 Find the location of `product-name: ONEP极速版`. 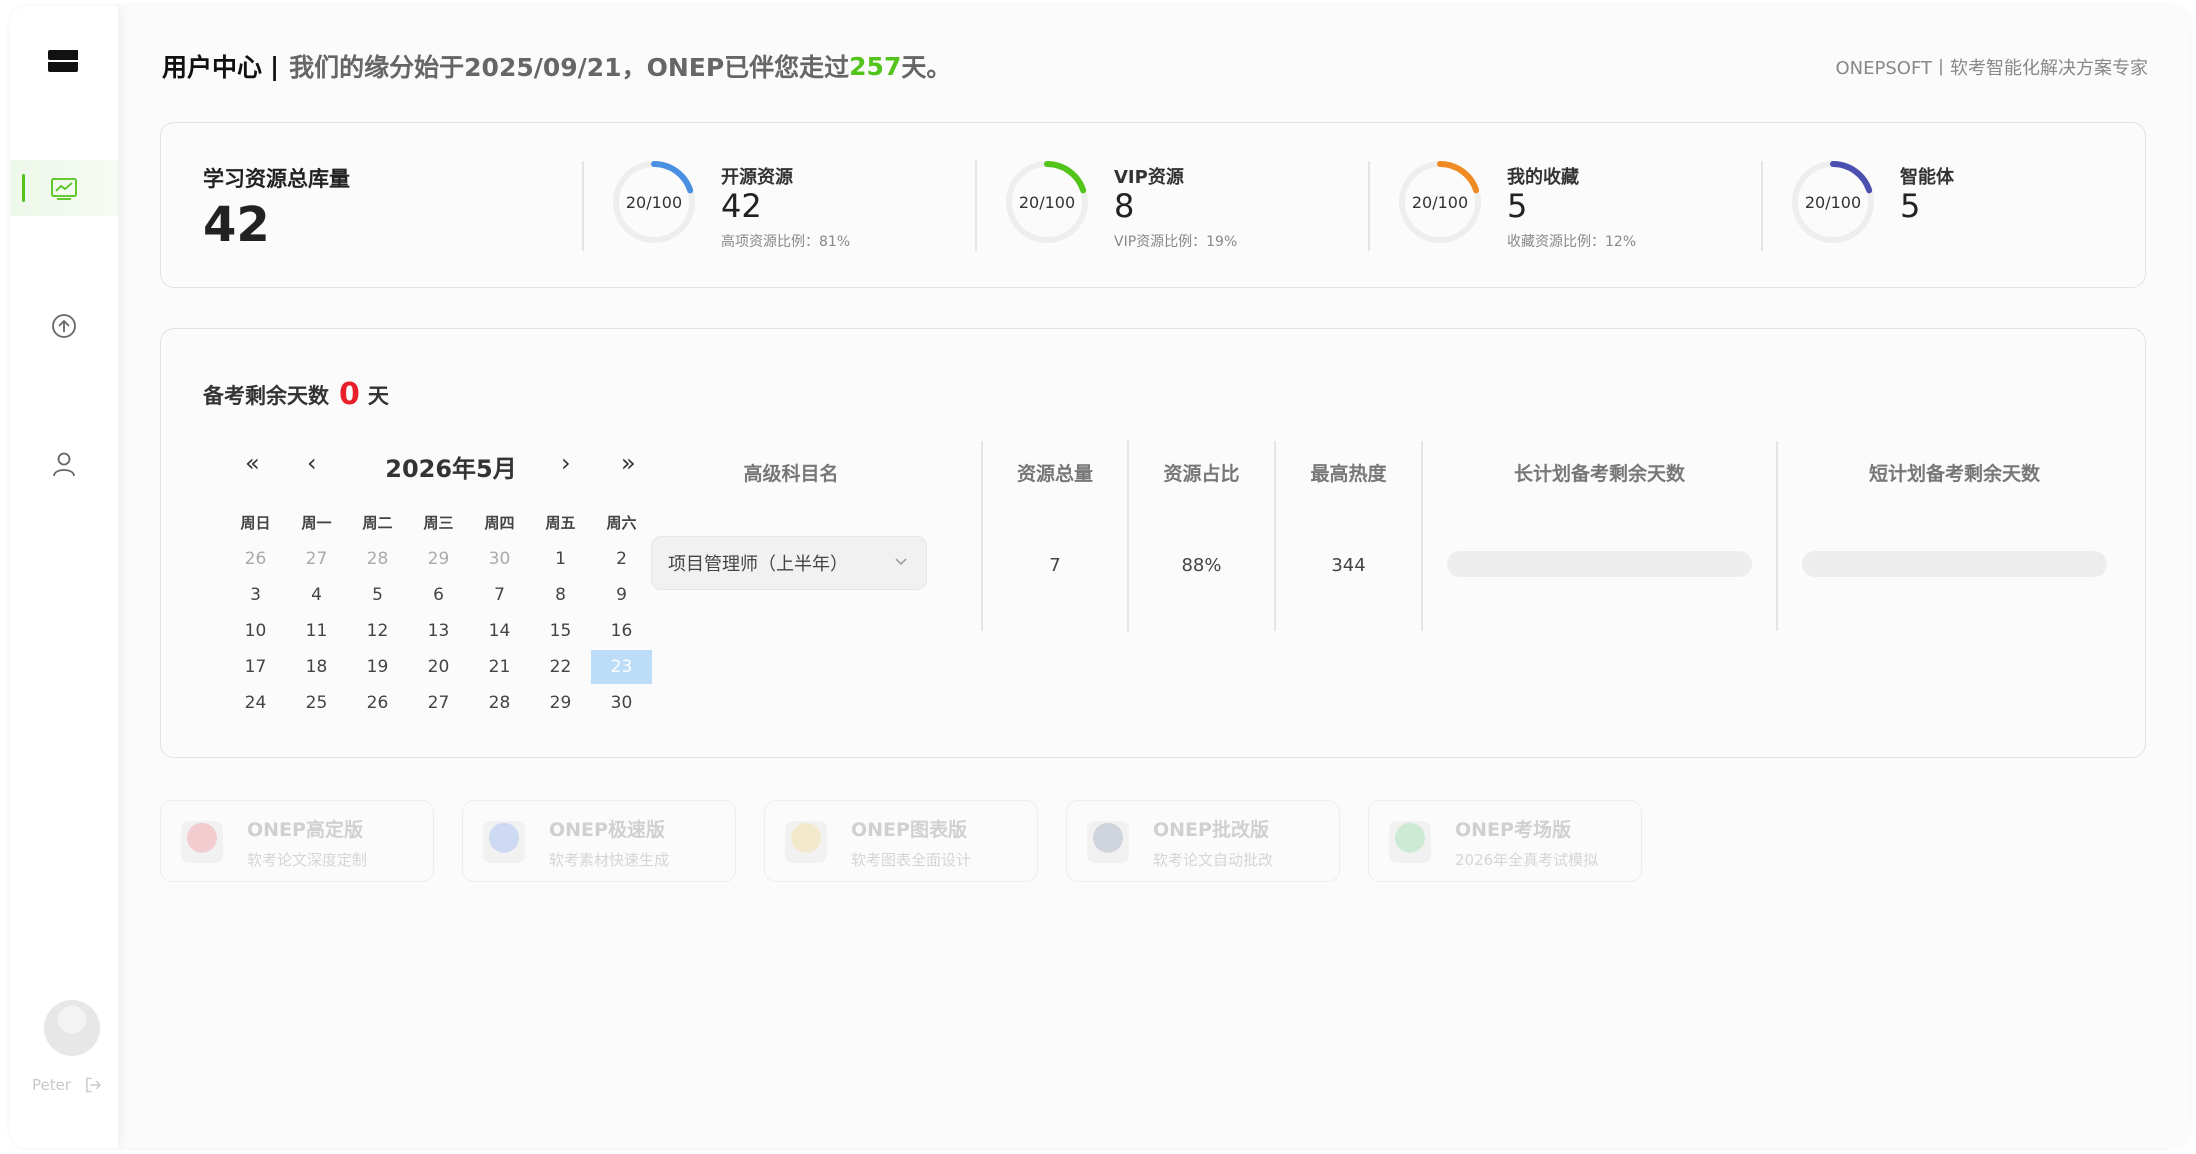

product-name: ONEP极速版 is located at coordinates (607, 830).